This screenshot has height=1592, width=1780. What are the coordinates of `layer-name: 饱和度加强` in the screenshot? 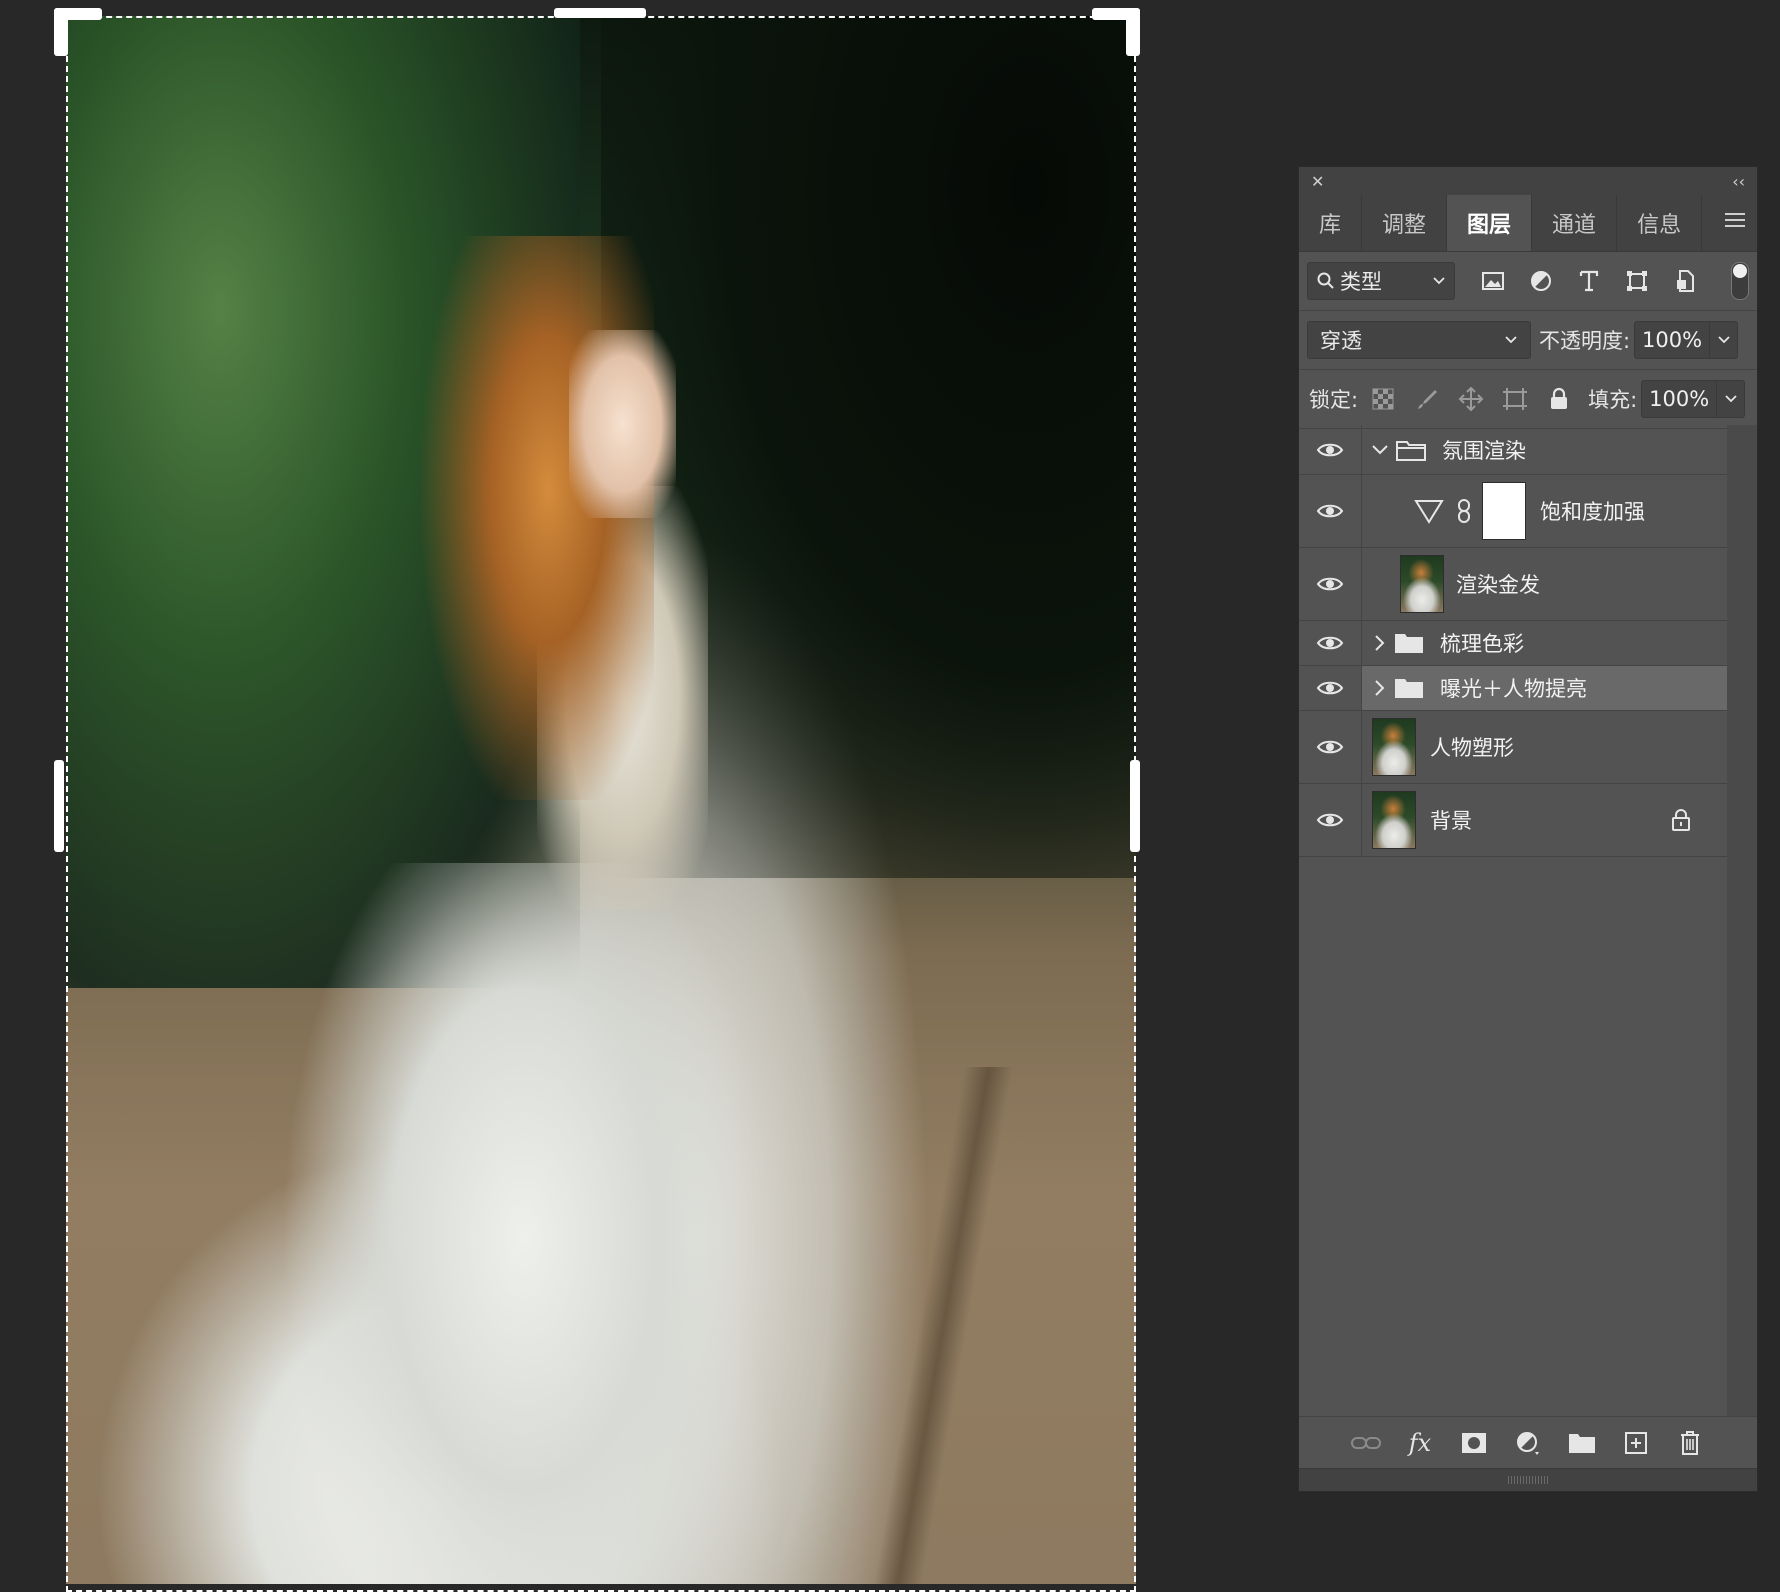 It's located at (1592, 512).